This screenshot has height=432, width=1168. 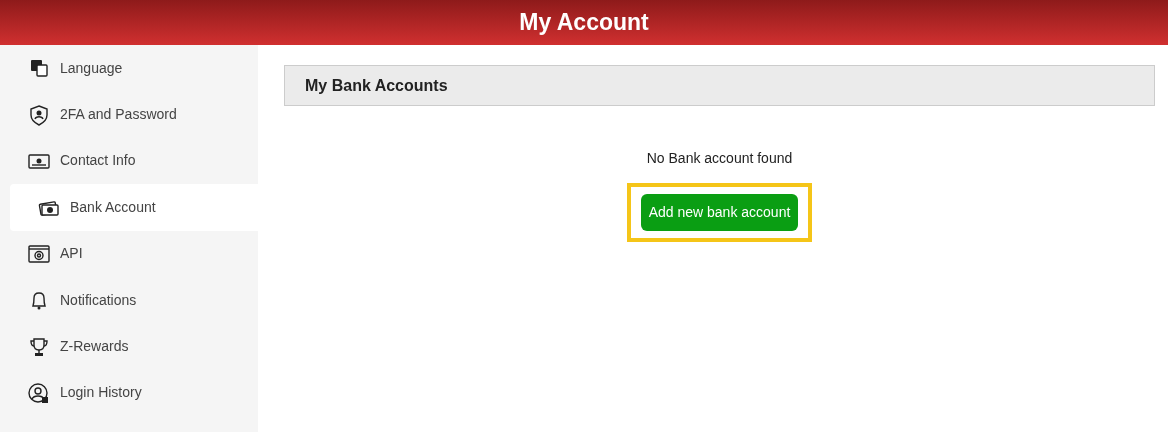 What do you see at coordinates (129, 114) in the screenshot?
I see `sidebar-item: 2FA and Password` at bounding box center [129, 114].